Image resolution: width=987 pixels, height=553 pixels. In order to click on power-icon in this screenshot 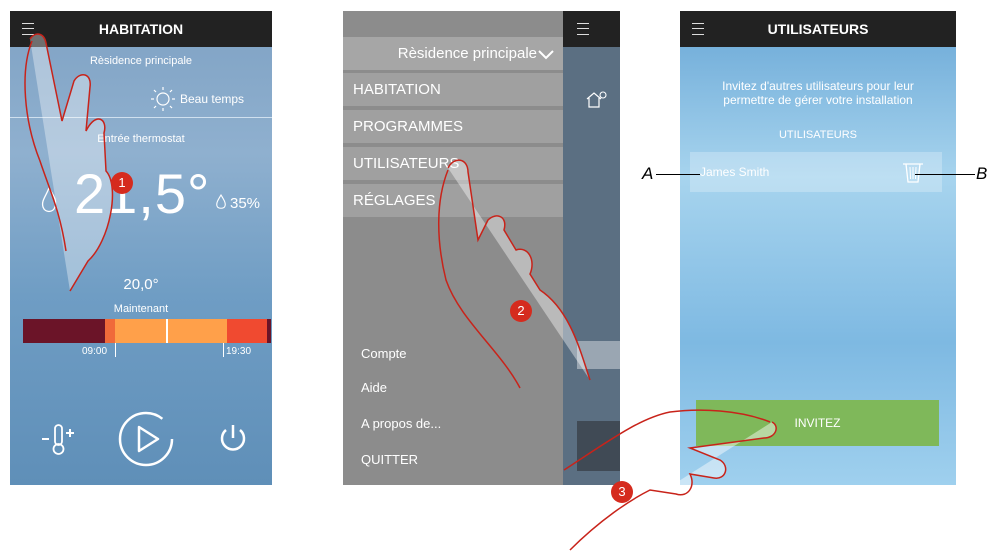, I will do `click(233, 438)`.